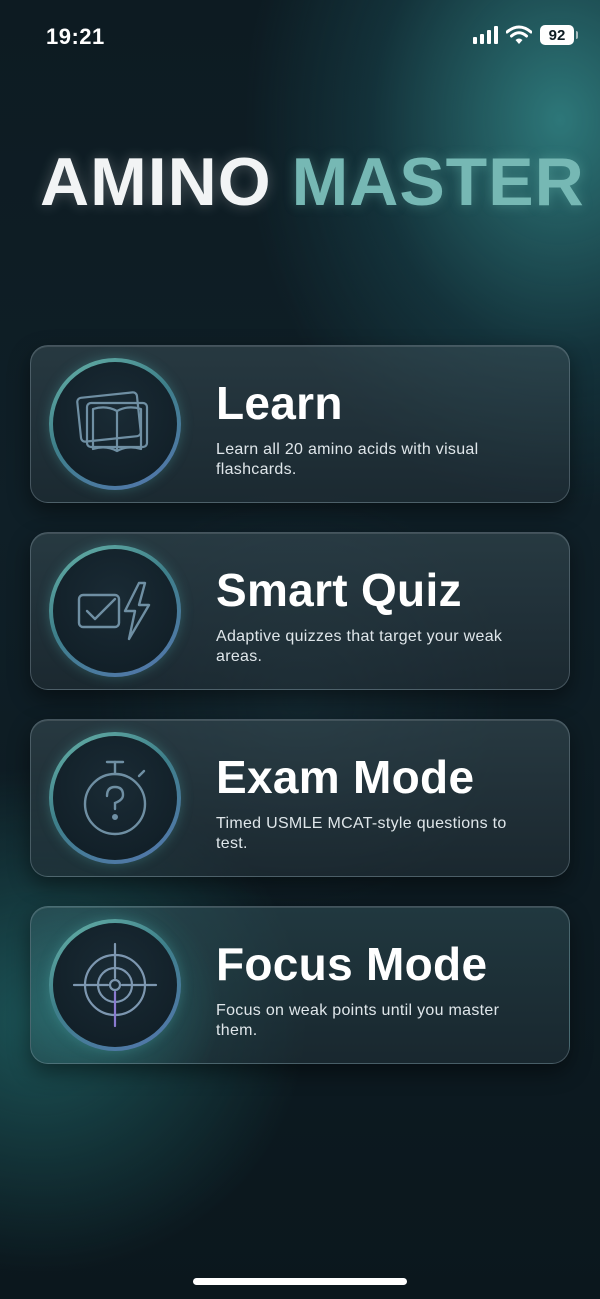 The height and width of the screenshot is (1299, 600). Describe the element at coordinates (345, 777) in the screenshot. I see `exam-mode-title: Exam Mode` at that location.